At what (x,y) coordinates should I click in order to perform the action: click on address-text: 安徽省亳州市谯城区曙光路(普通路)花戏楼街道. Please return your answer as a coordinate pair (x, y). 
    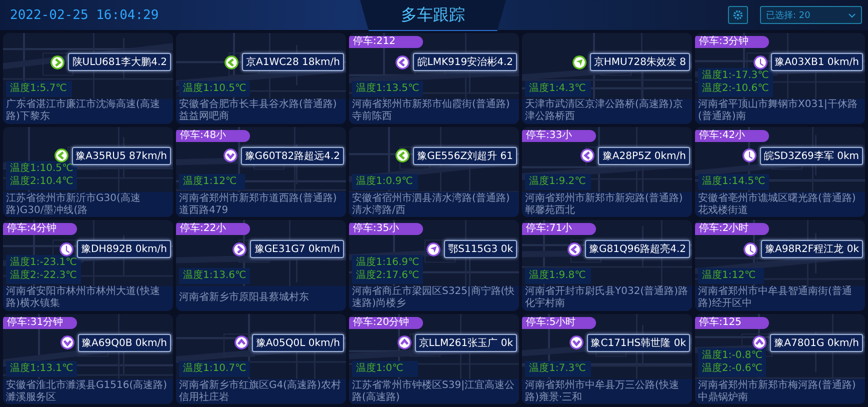
    Looking at the image, I should click on (780, 204).